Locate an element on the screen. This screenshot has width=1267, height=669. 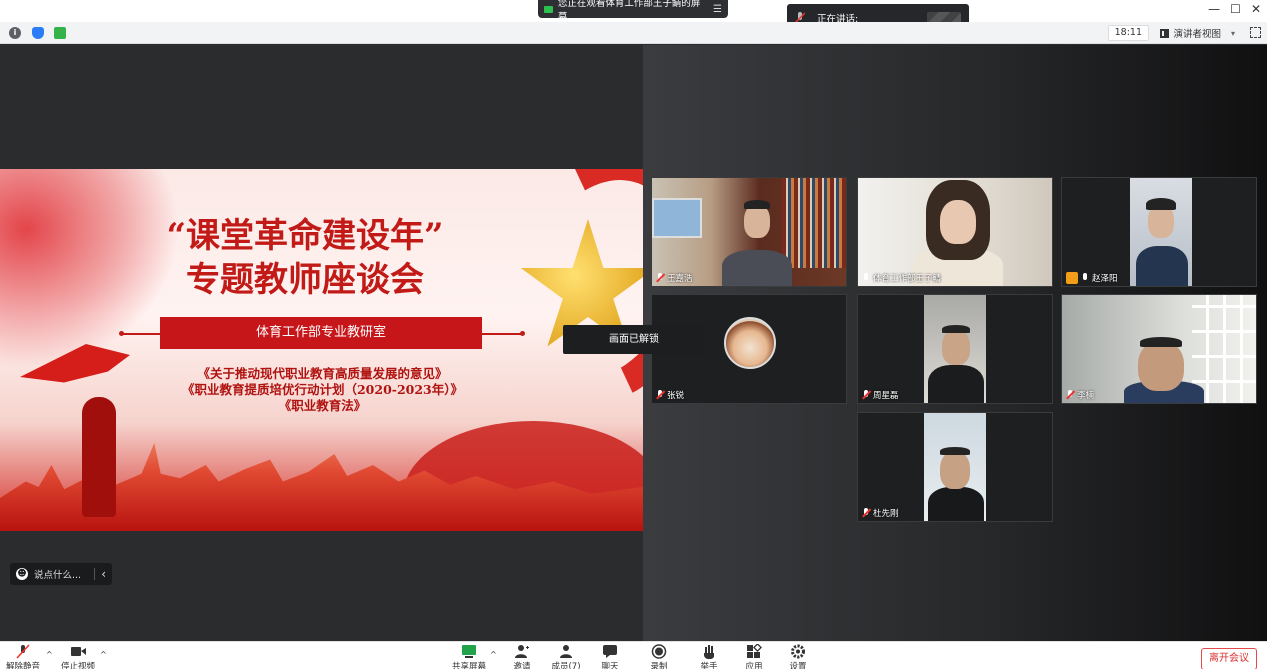
apps-button: 应用 is located at coordinates (754, 656).